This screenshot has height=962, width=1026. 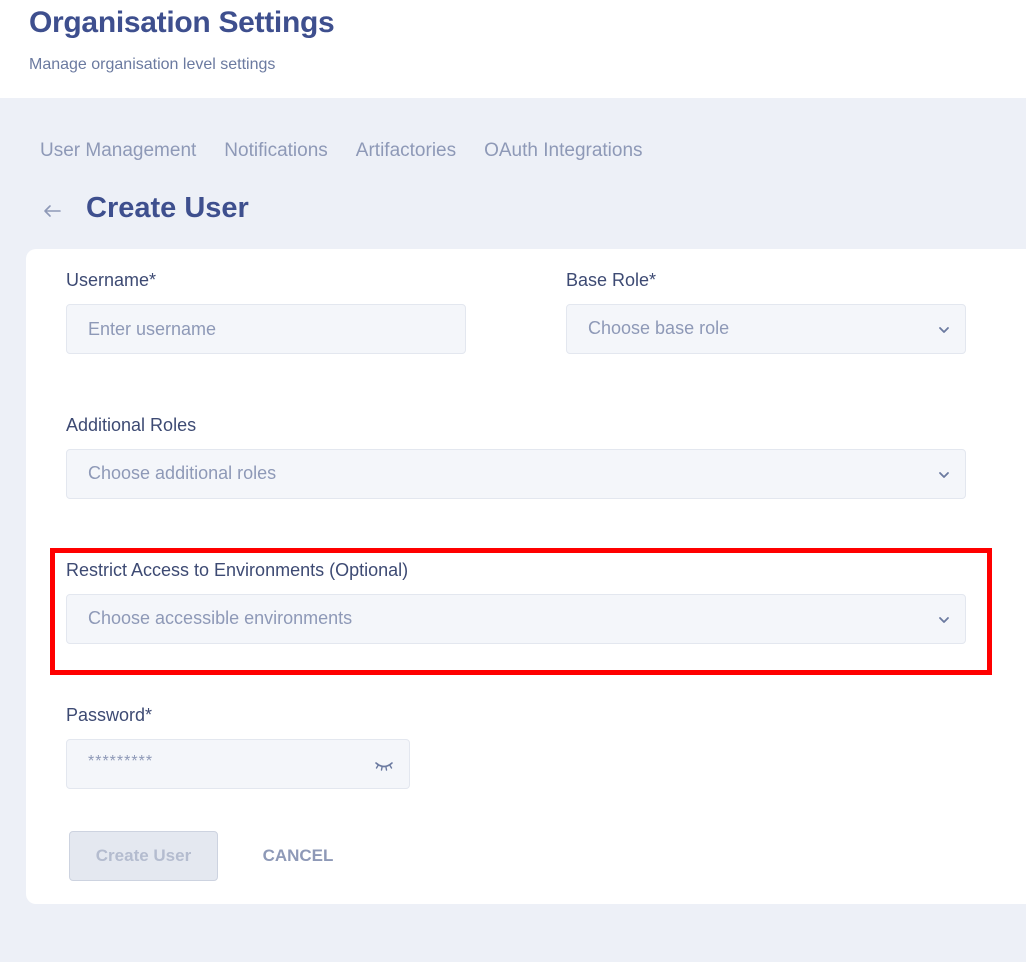 What do you see at coordinates (406, 152) in the screenshot?
I see `tab-artifactories: Artifactories` at bounding box center [406, 152].